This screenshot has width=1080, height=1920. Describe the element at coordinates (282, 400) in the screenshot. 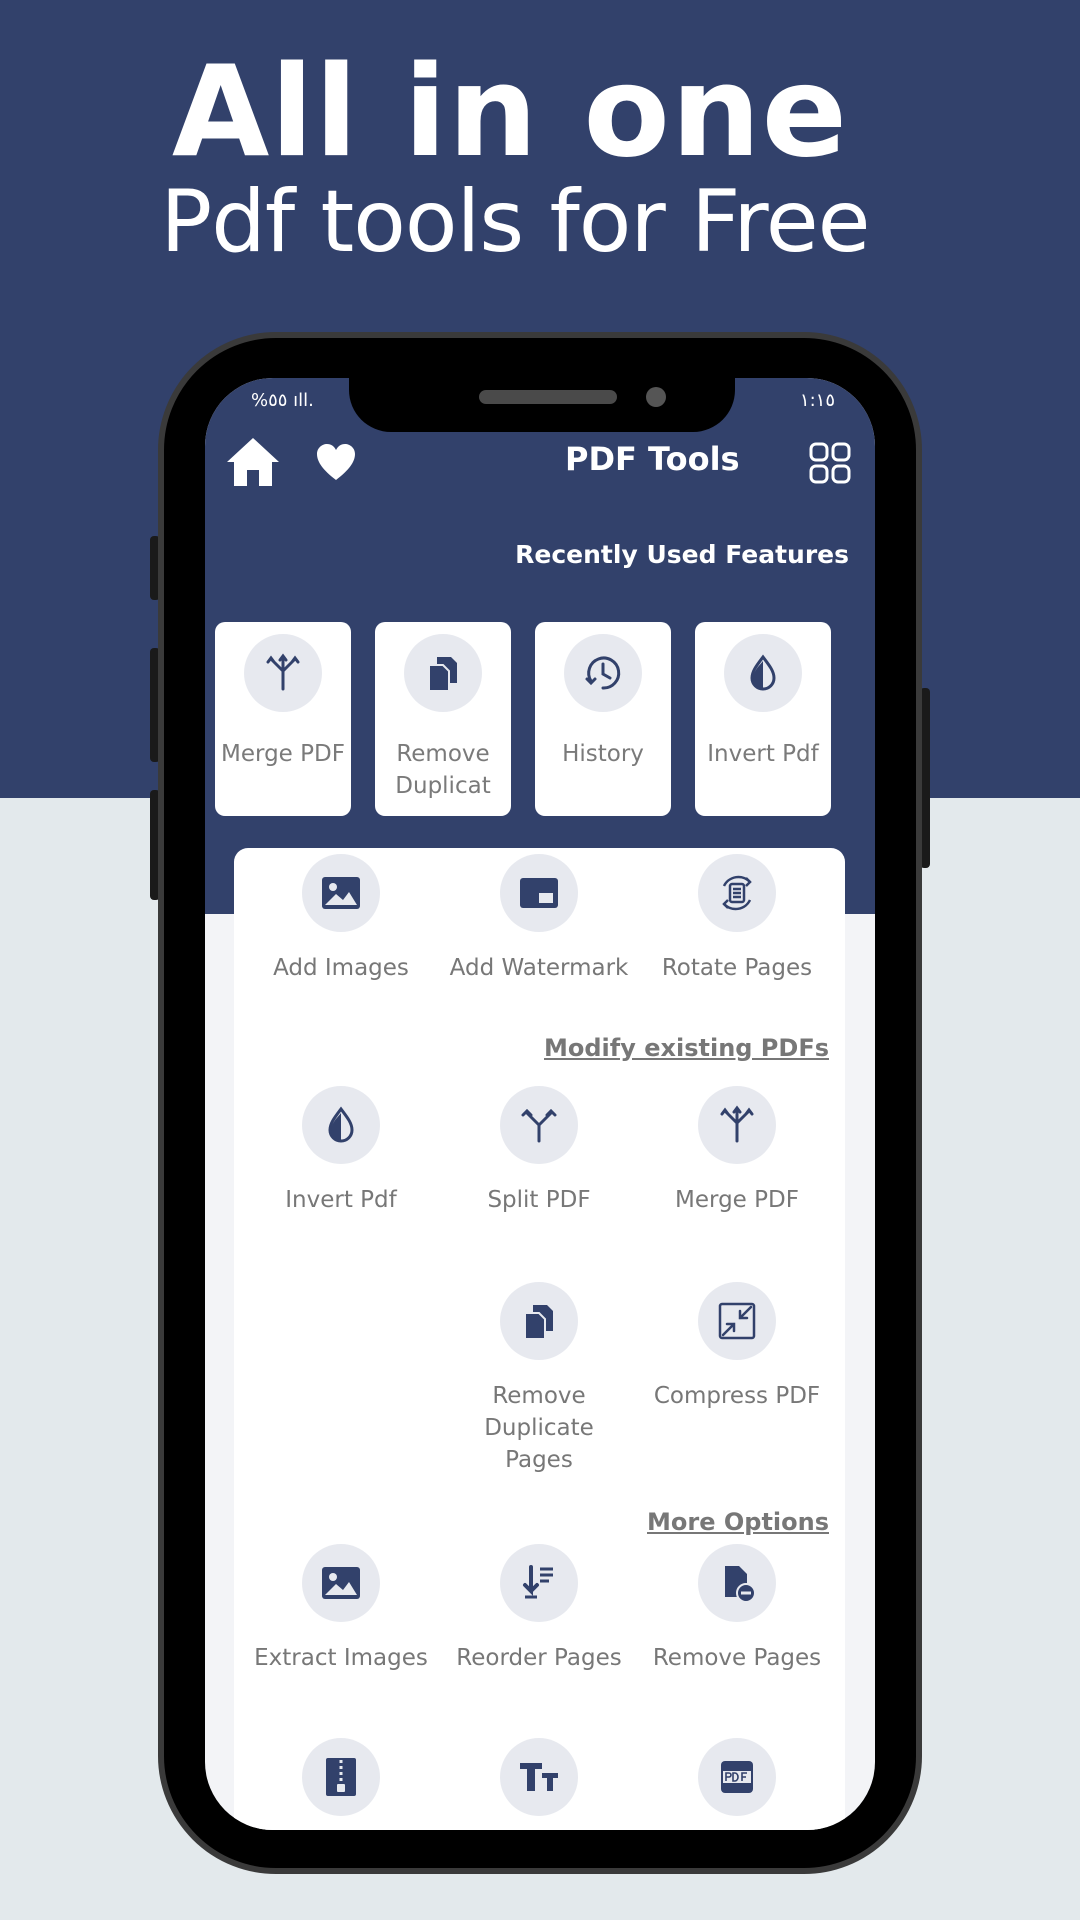

I see `status-bar-left: %٥٥ ıll.` at that location.